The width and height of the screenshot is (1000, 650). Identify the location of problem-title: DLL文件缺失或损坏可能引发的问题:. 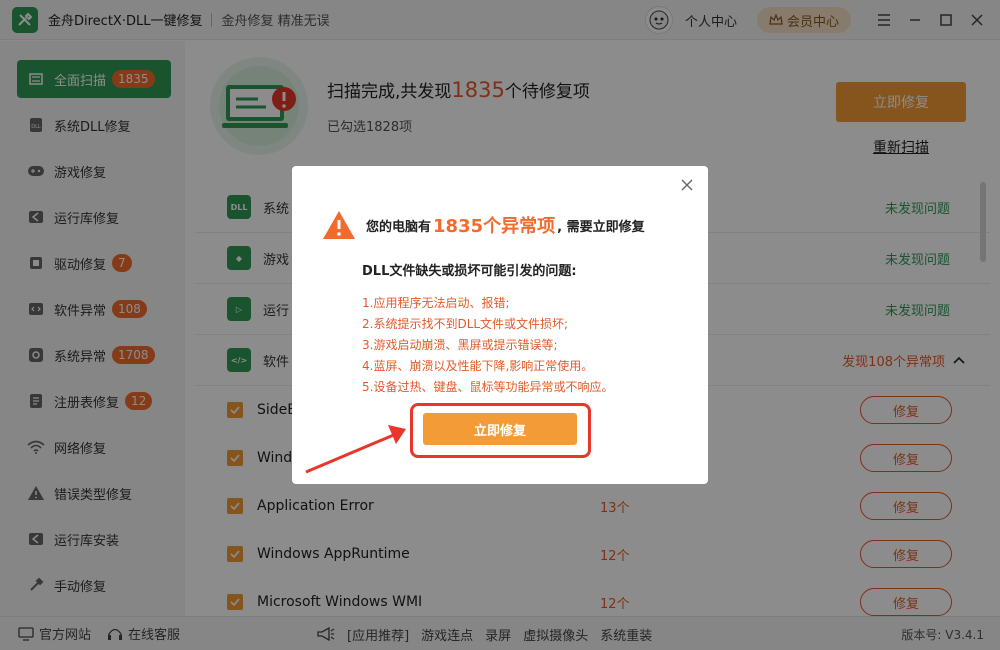
(469, 271).